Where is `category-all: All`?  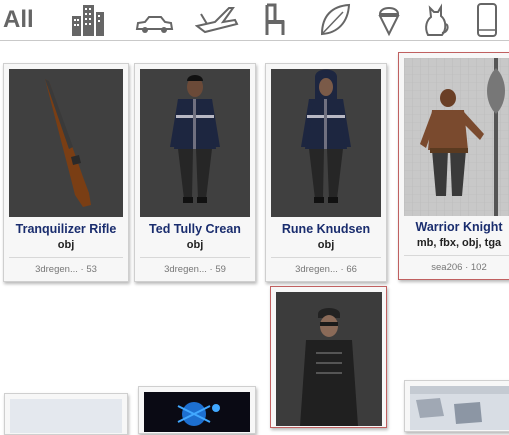 category-all: All is located at coordinates (18, 20).